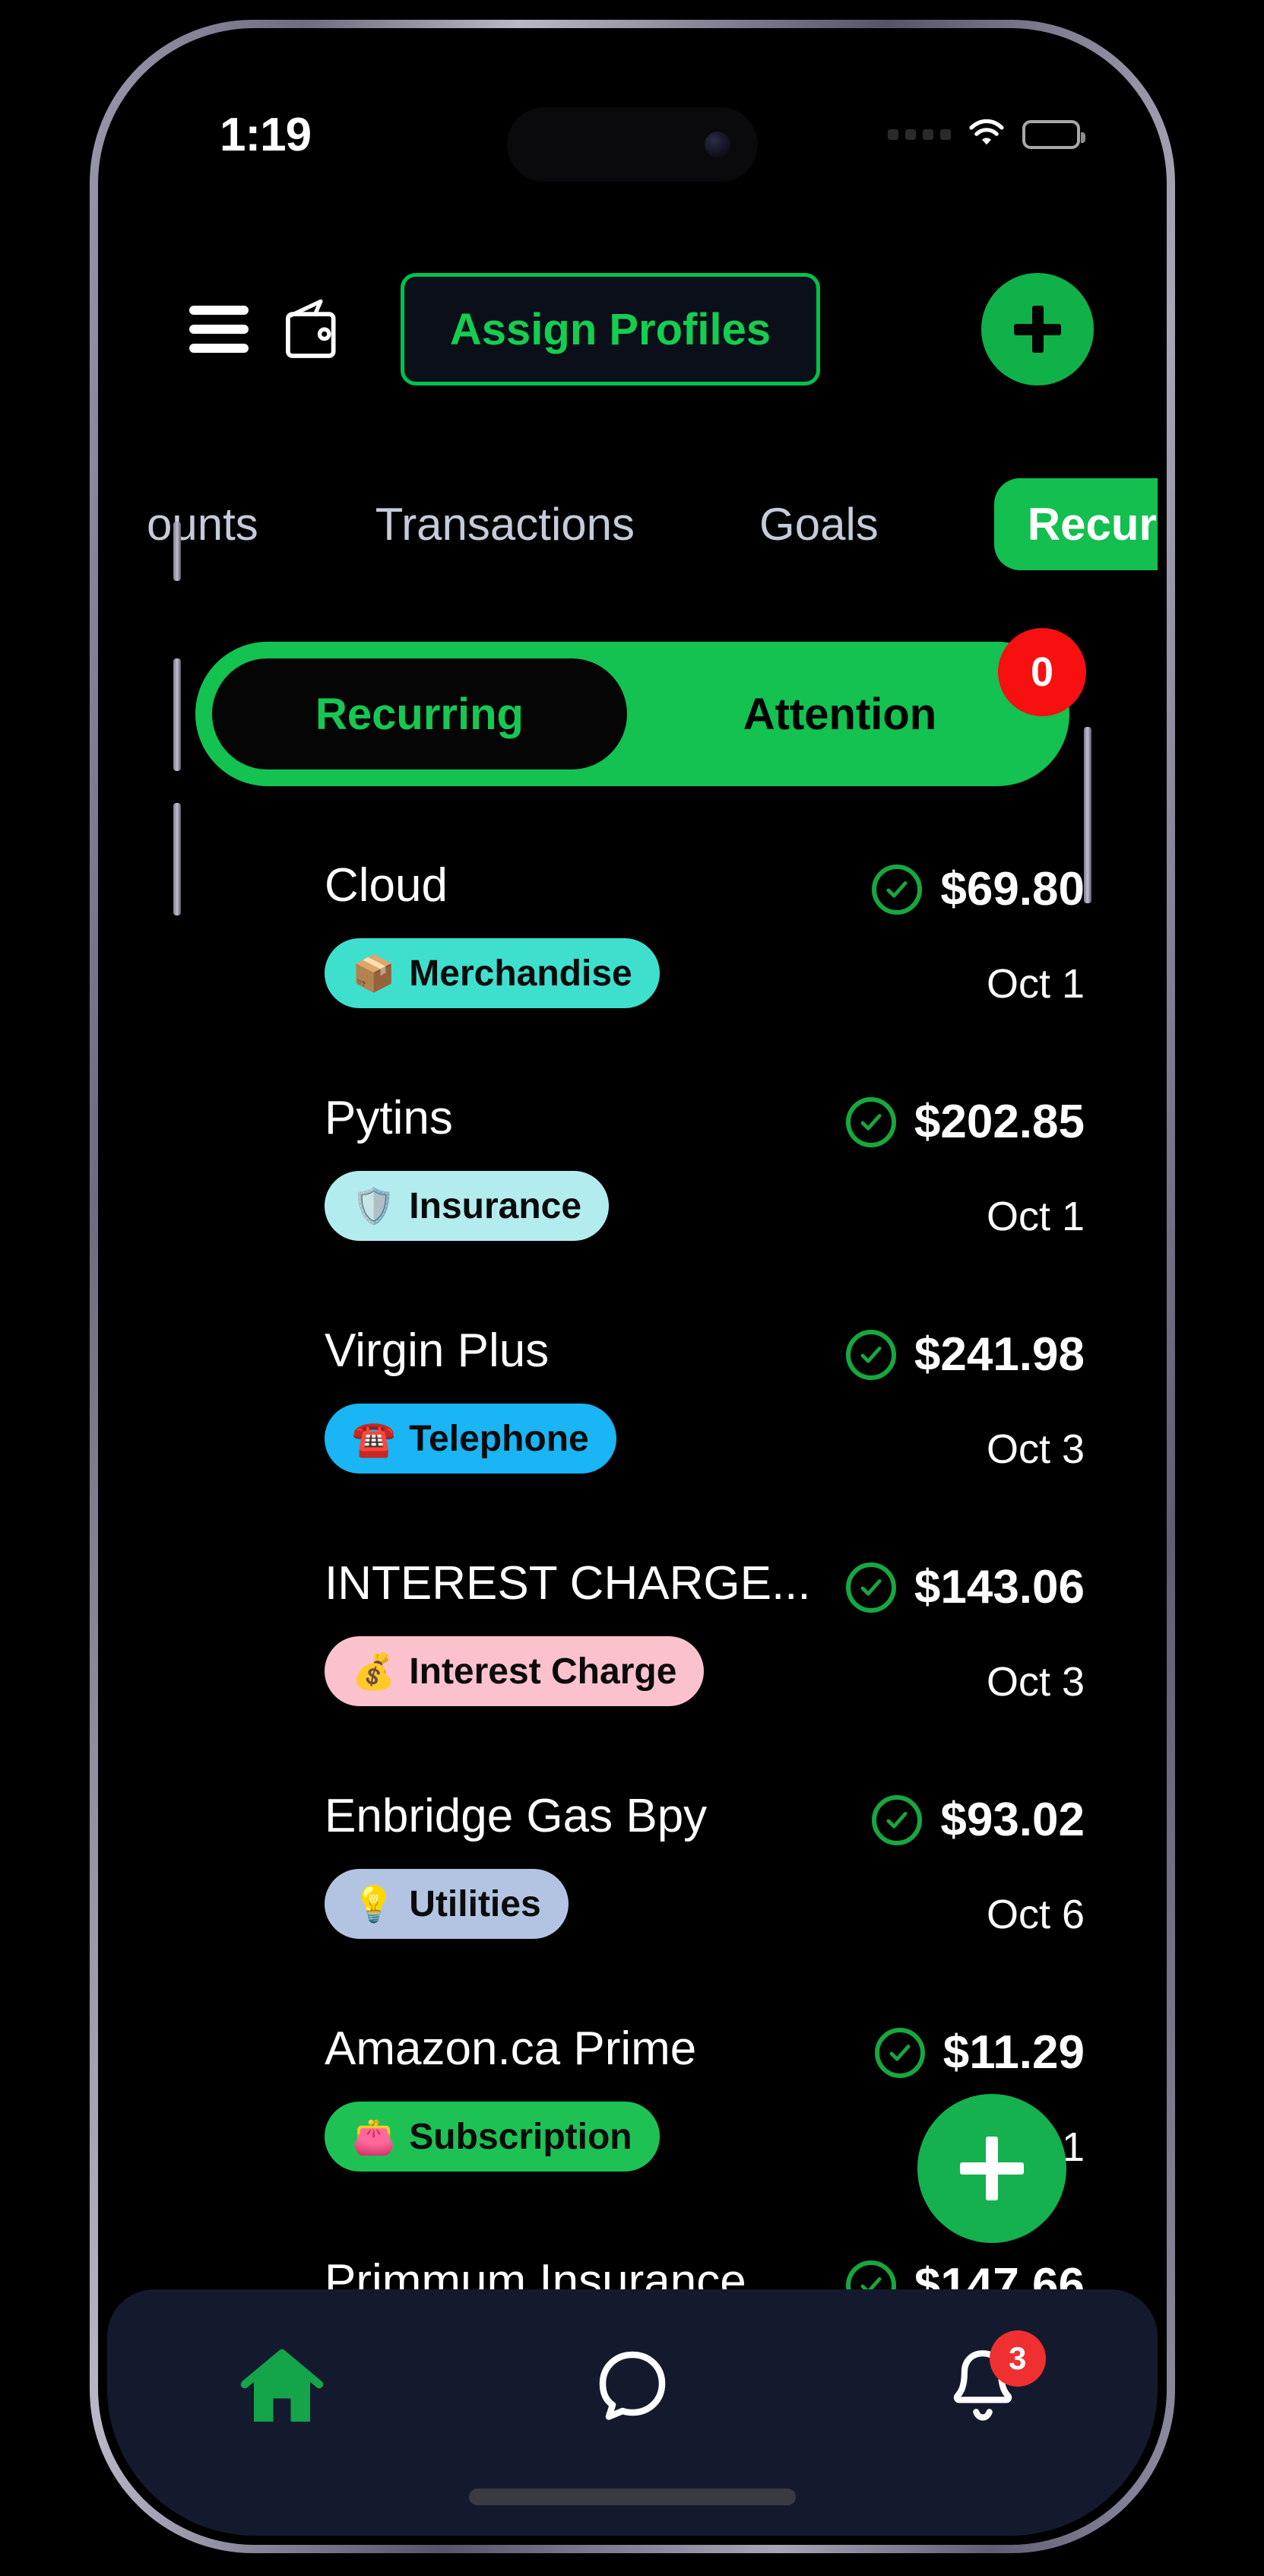 The width and height of the screenshot is (1264, 2576). What do you see at coordinates (1018, 2358) in the screenshot?
I see `notifications-badge: 3` at bounding box center [1018, 2358].